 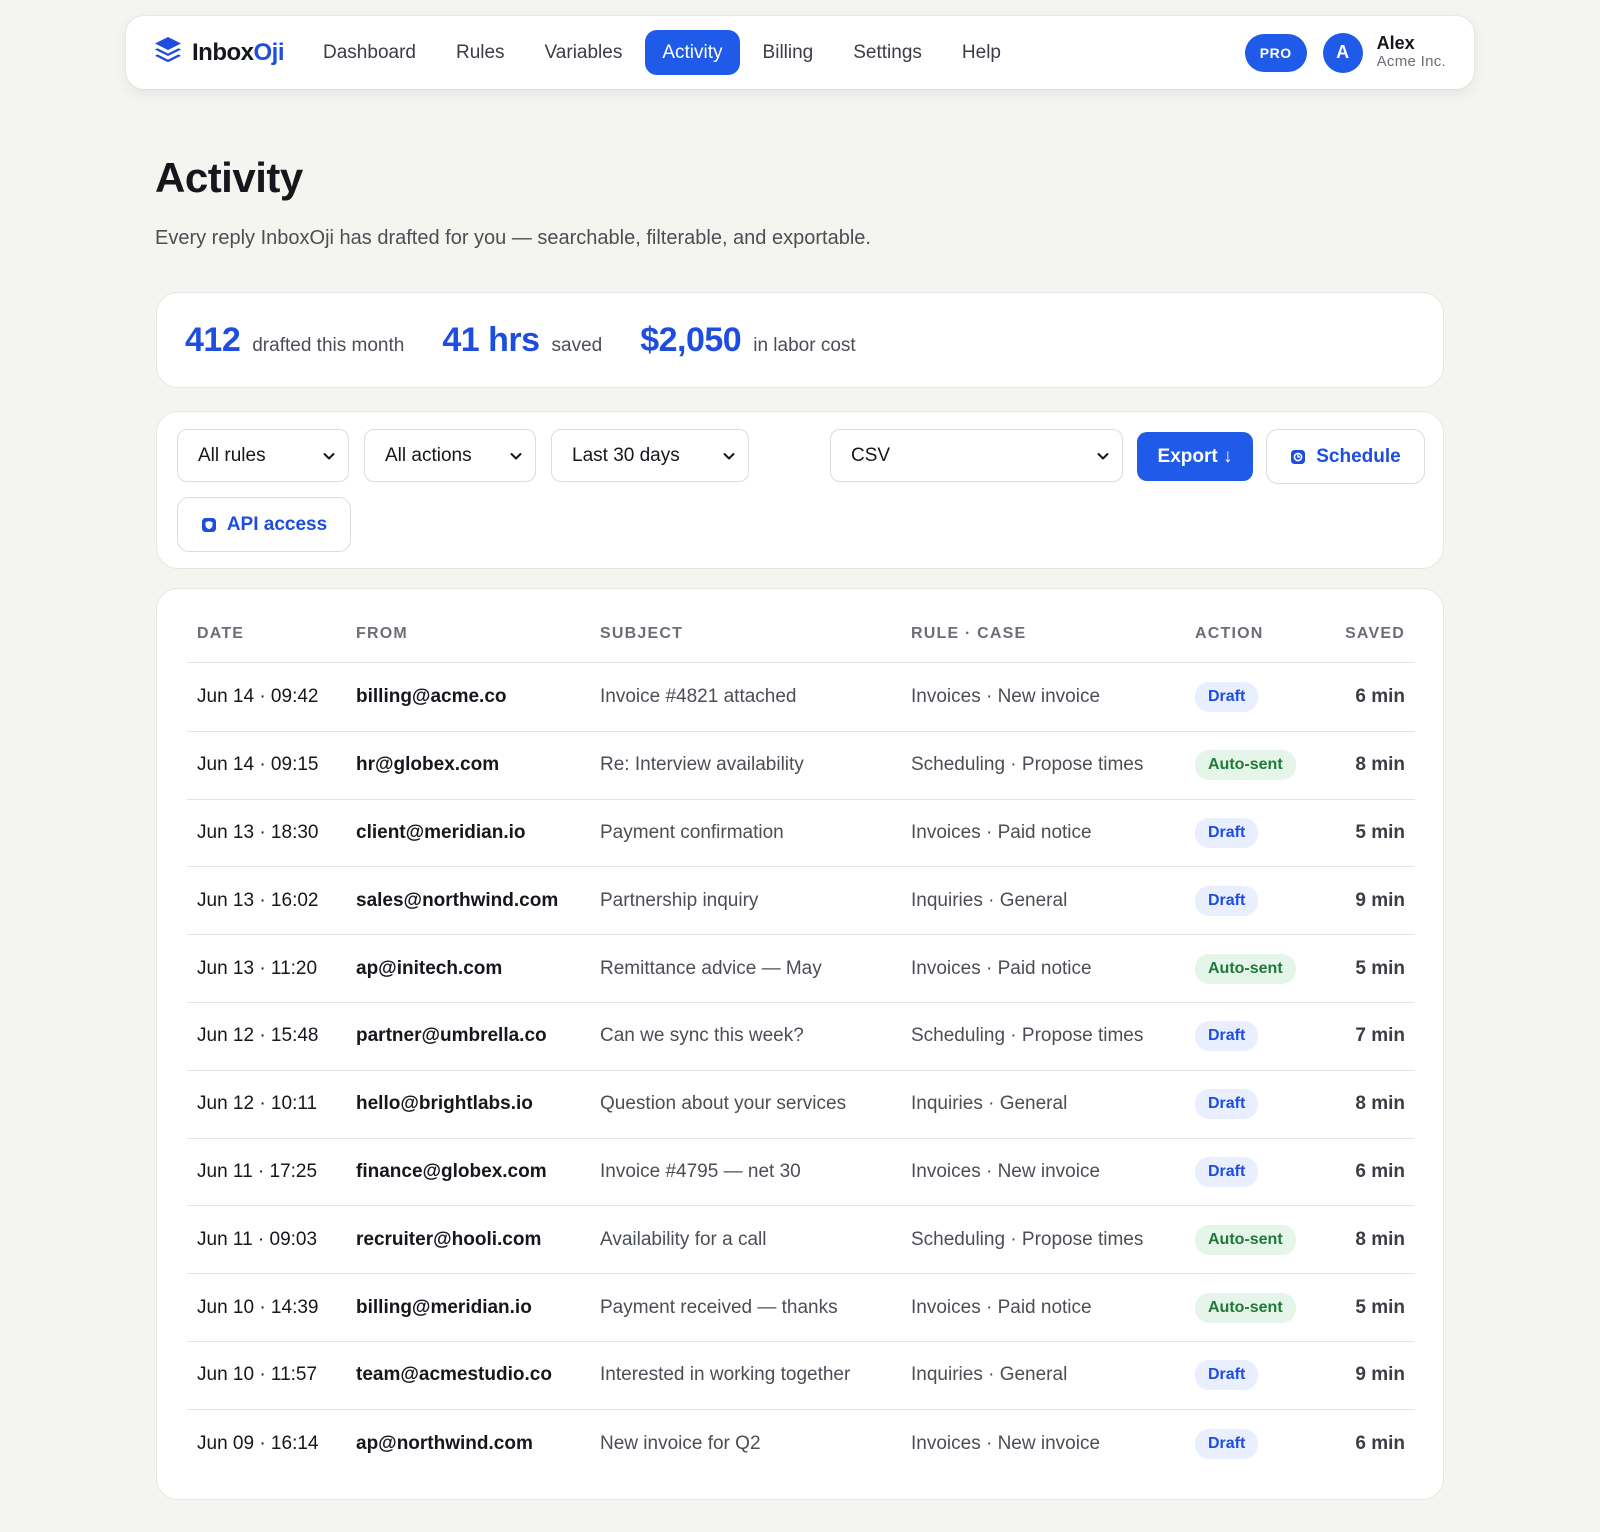 I want to click on cell-from: team@acmestudio.co, so click(x=454, y=1375).